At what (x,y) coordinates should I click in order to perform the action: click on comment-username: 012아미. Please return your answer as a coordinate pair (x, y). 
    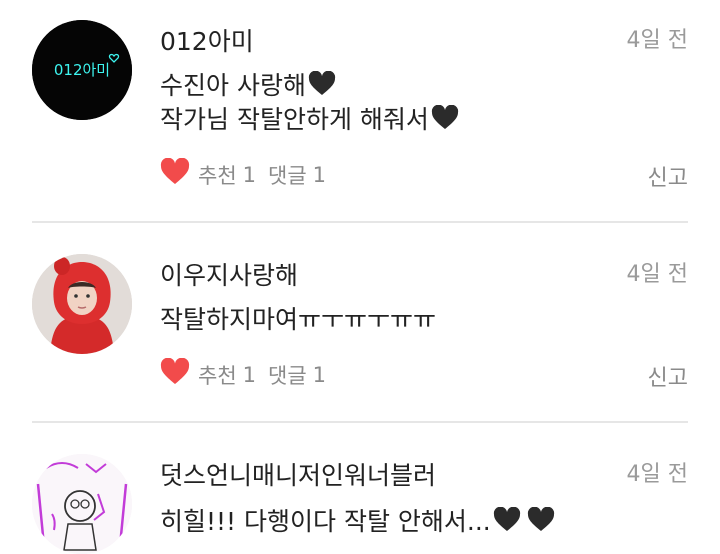
    Looking at the image, I should click on (207, 40).